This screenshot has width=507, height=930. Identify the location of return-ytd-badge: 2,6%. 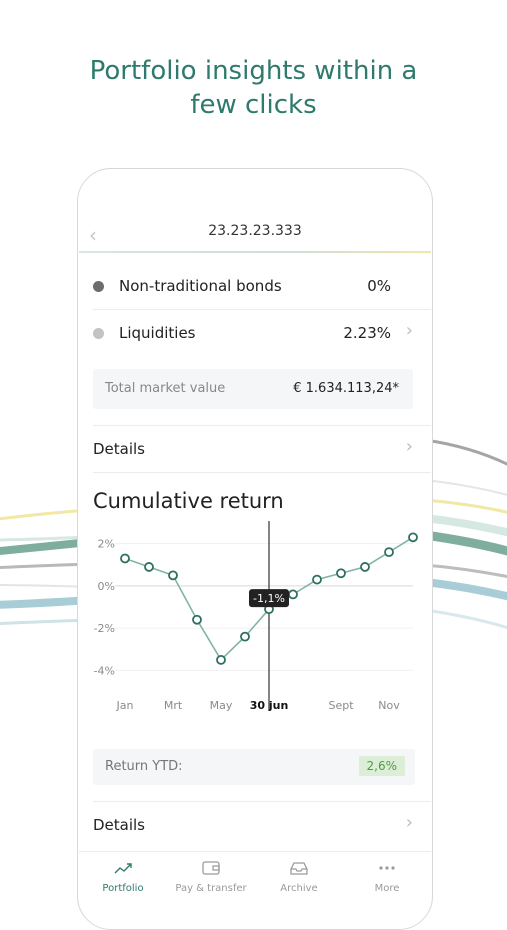
(381, 766).